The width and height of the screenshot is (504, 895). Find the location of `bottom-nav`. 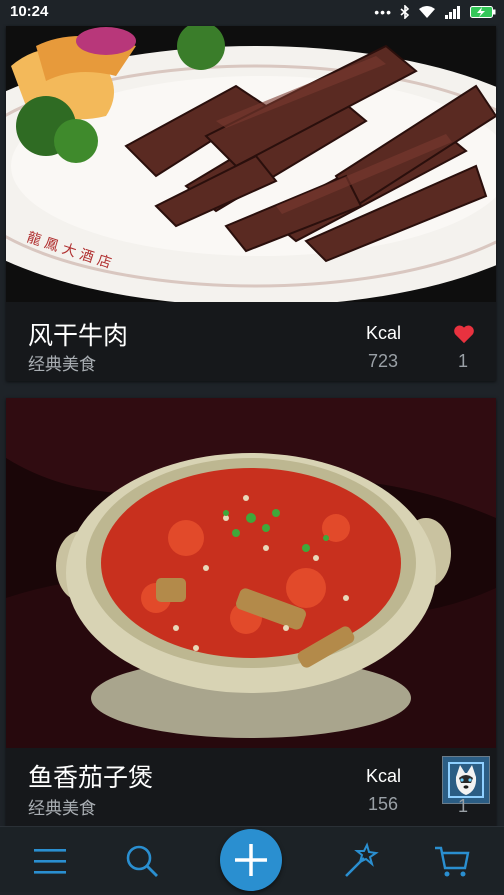

bottom-nav is located at coordinates (252, 859).